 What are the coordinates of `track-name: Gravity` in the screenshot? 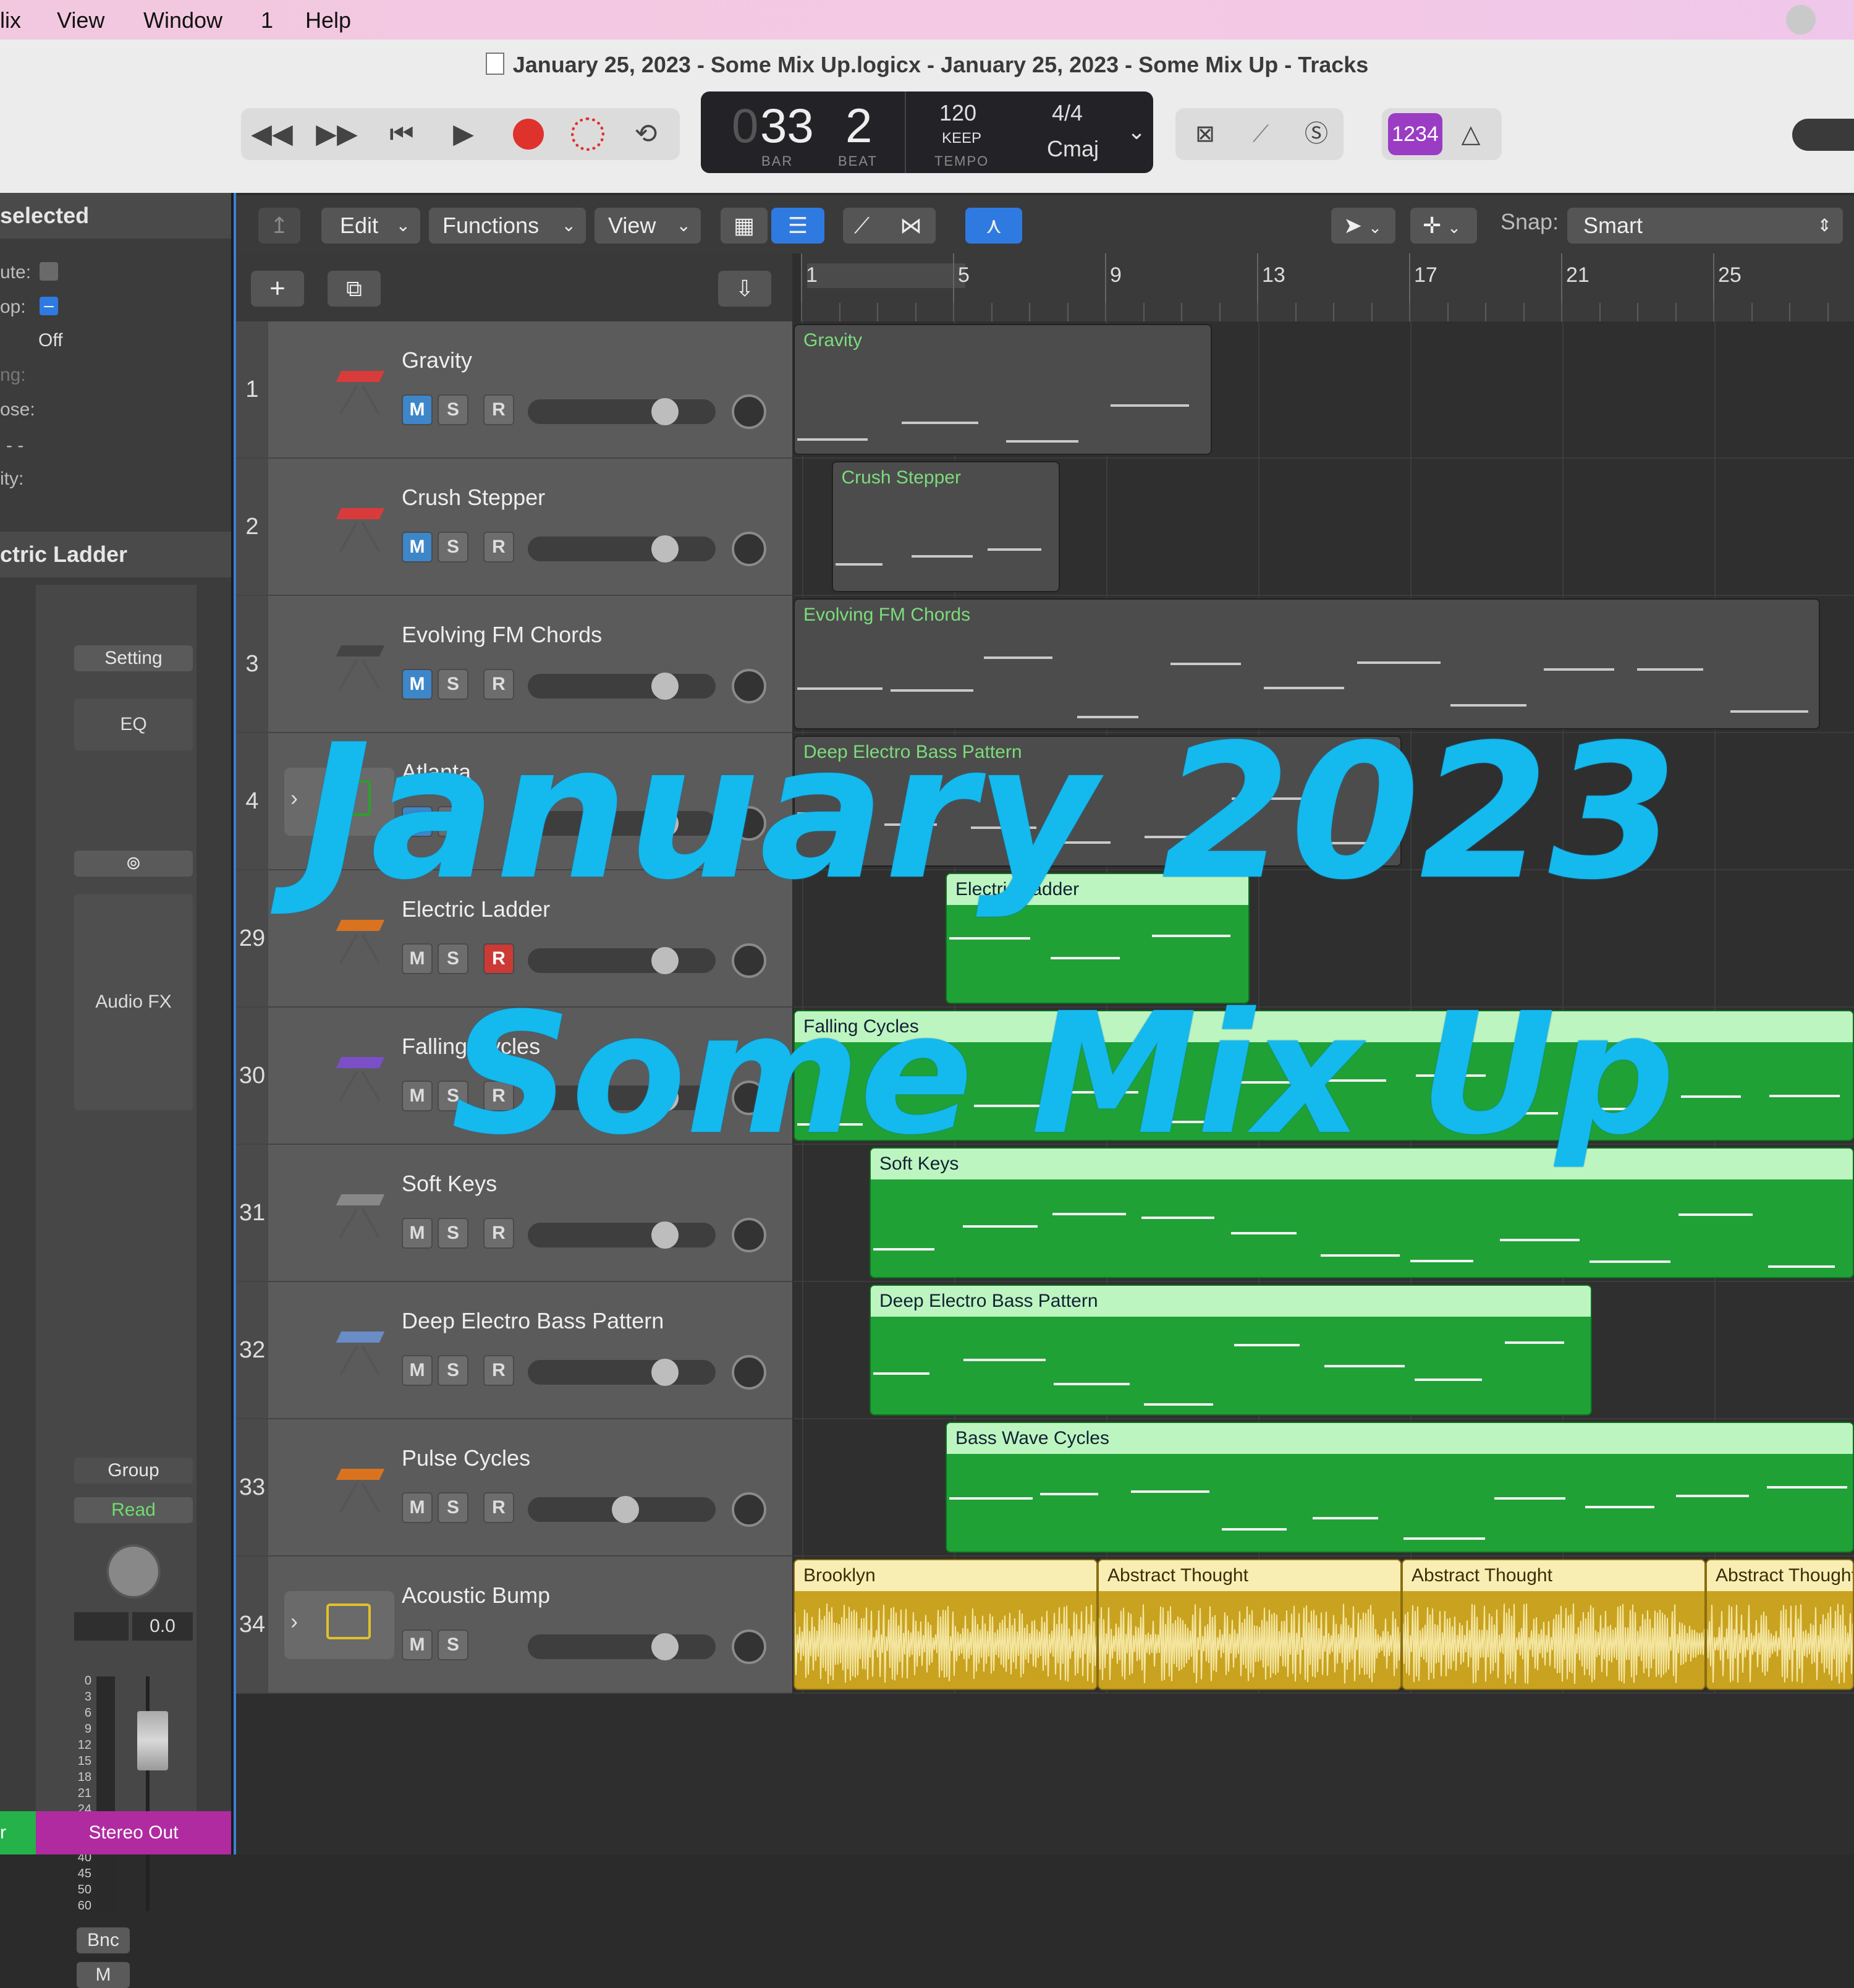 It's located at (437, 360).